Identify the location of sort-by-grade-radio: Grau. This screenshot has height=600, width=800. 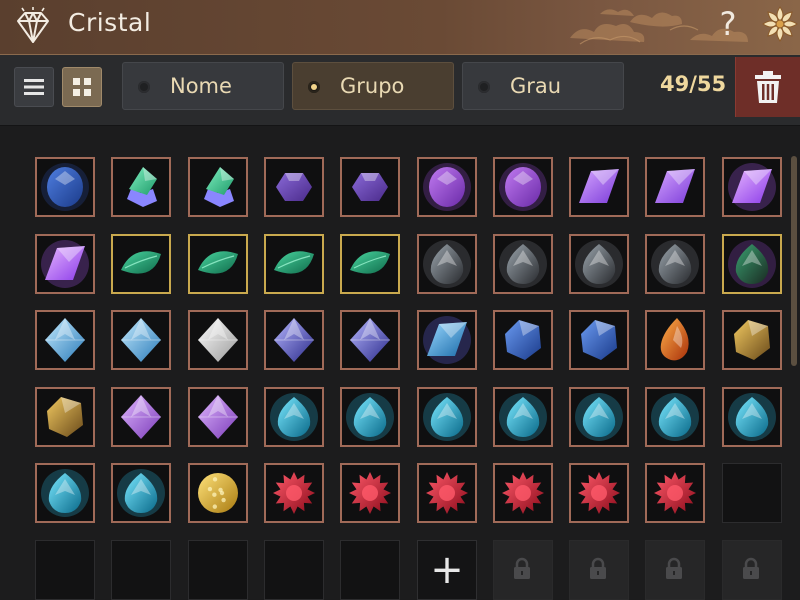
(543, 86).